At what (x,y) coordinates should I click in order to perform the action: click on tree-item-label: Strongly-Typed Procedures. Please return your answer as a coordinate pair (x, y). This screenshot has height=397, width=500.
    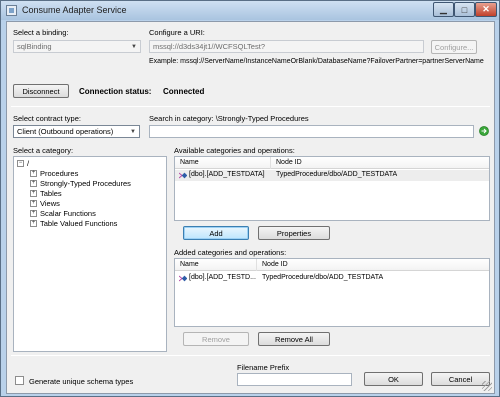
    Looking at the image, I should click on (85, 183).